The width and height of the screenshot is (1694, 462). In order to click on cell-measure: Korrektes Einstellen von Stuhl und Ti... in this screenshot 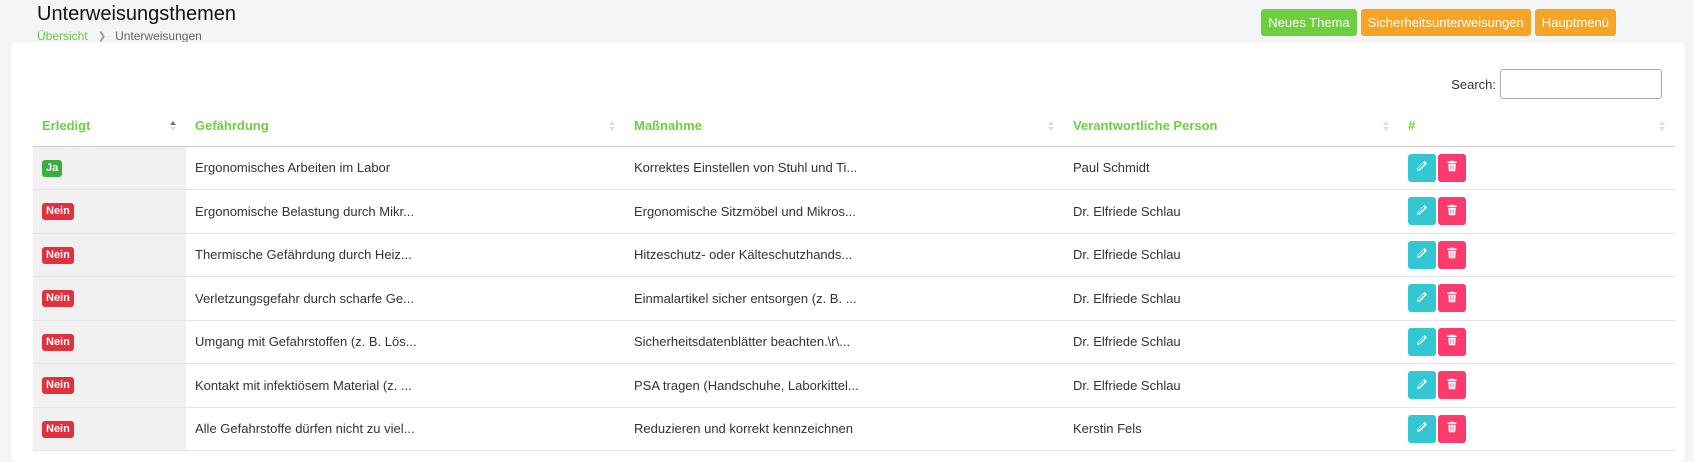, I will do `click(844, 168)`.